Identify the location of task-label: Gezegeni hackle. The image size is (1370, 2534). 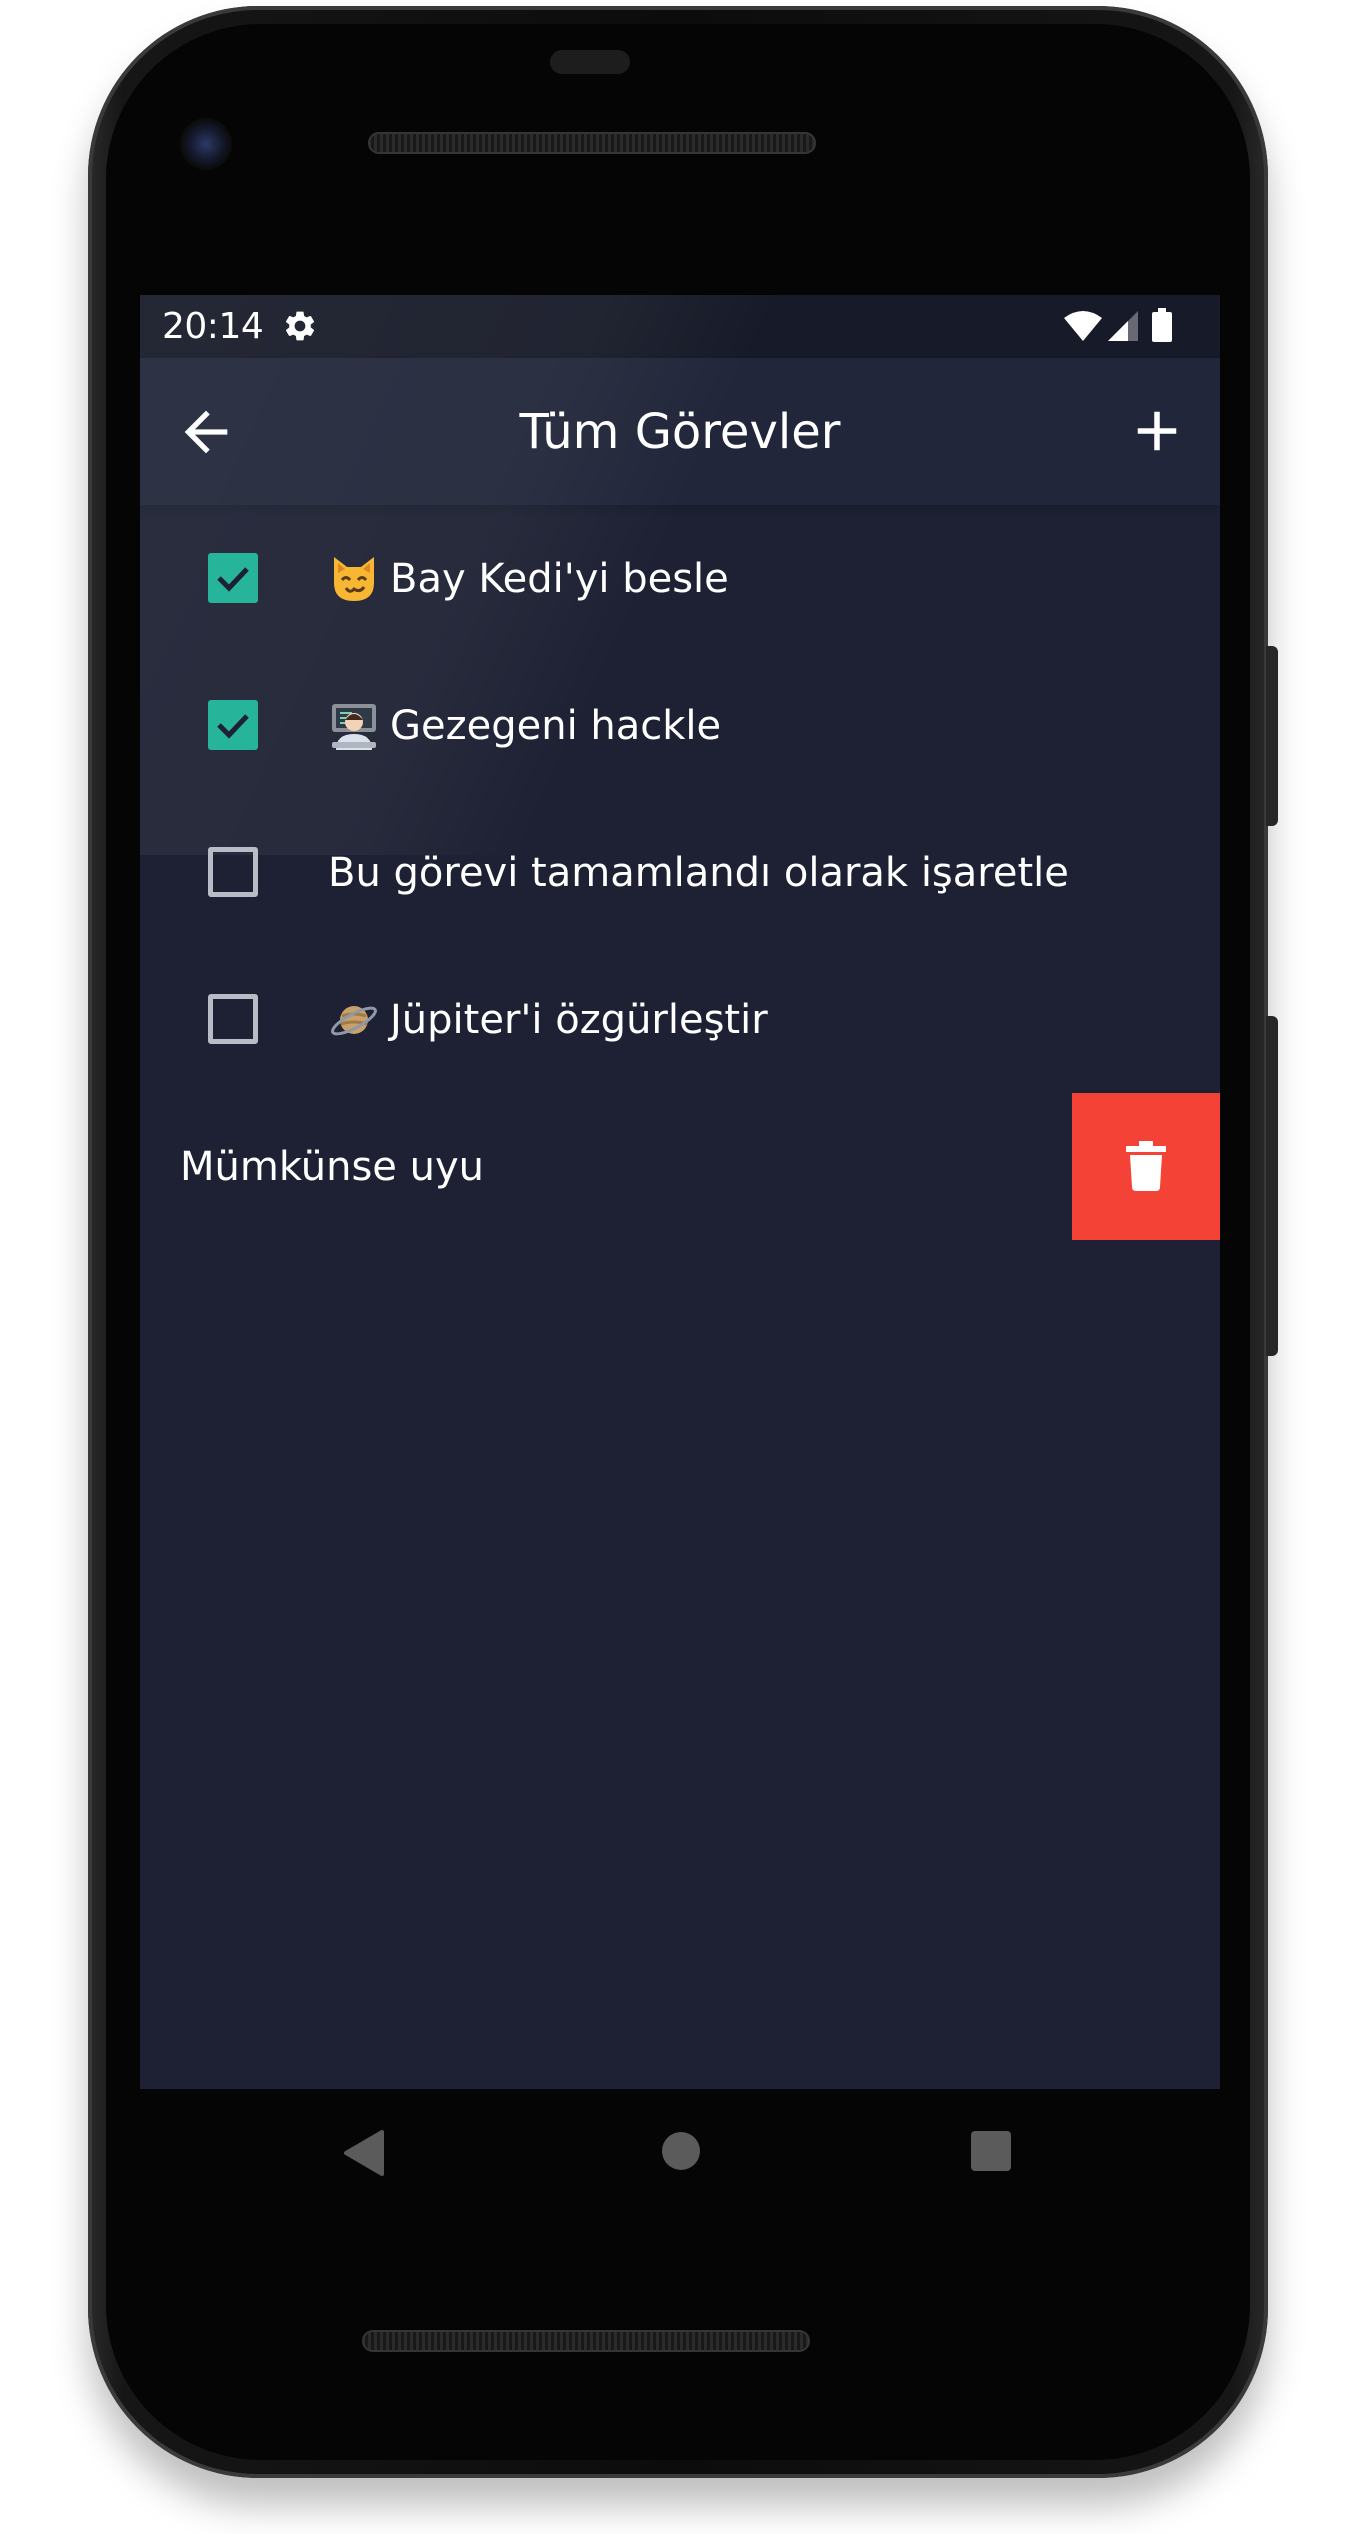
(524, 726).